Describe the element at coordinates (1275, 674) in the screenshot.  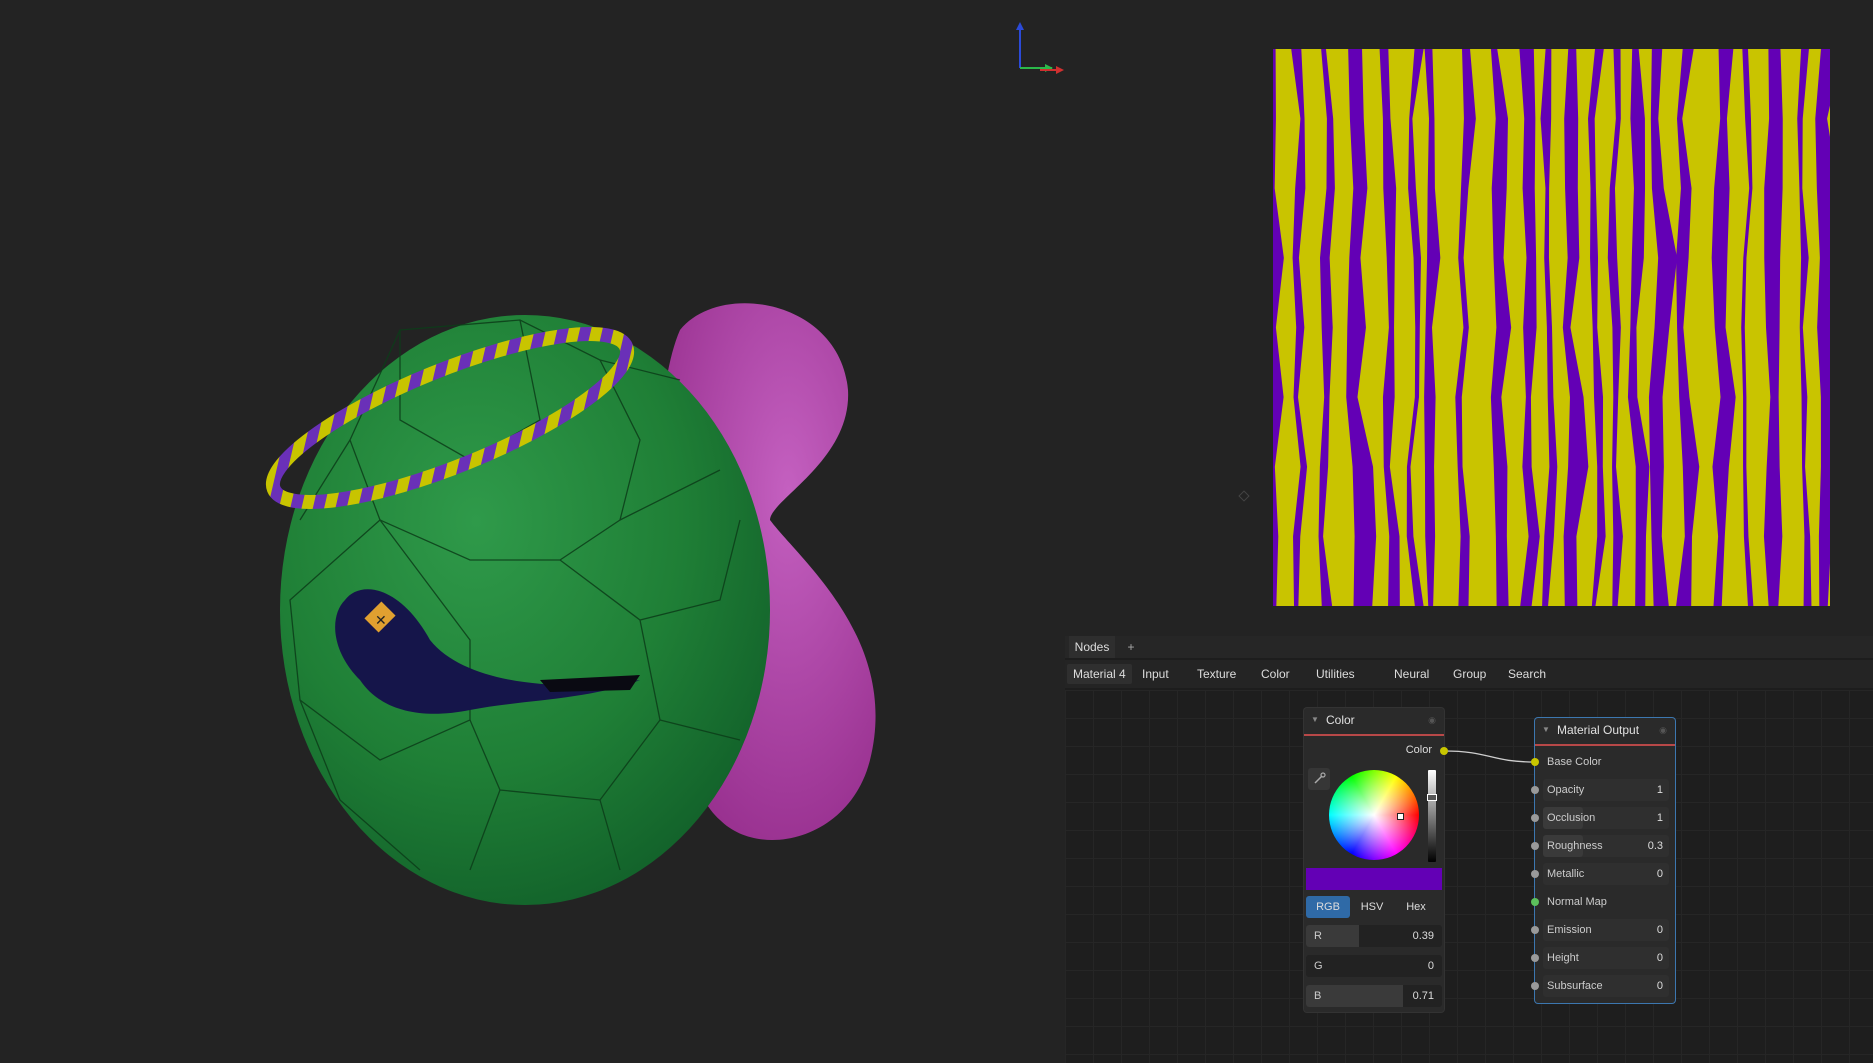
I see `category-color: Color` at that location.